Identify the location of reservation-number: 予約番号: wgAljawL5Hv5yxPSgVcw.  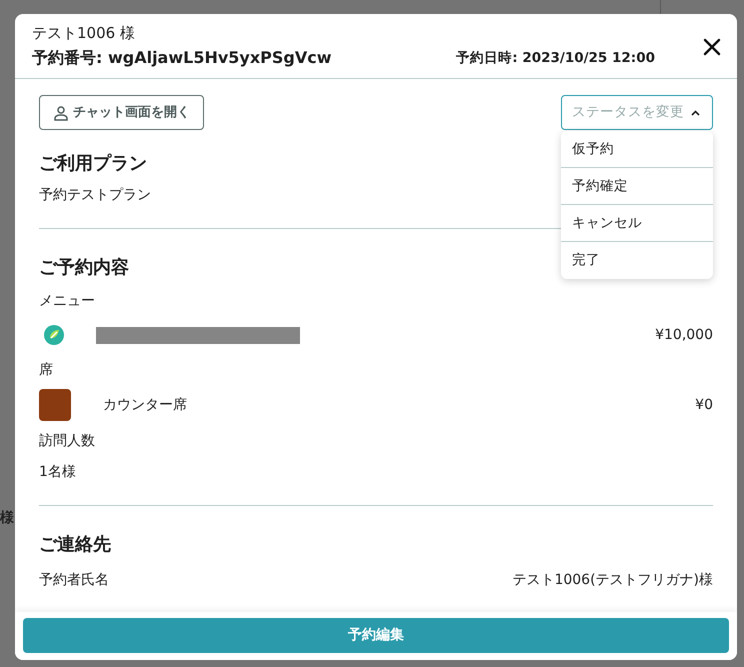
(182, 58).